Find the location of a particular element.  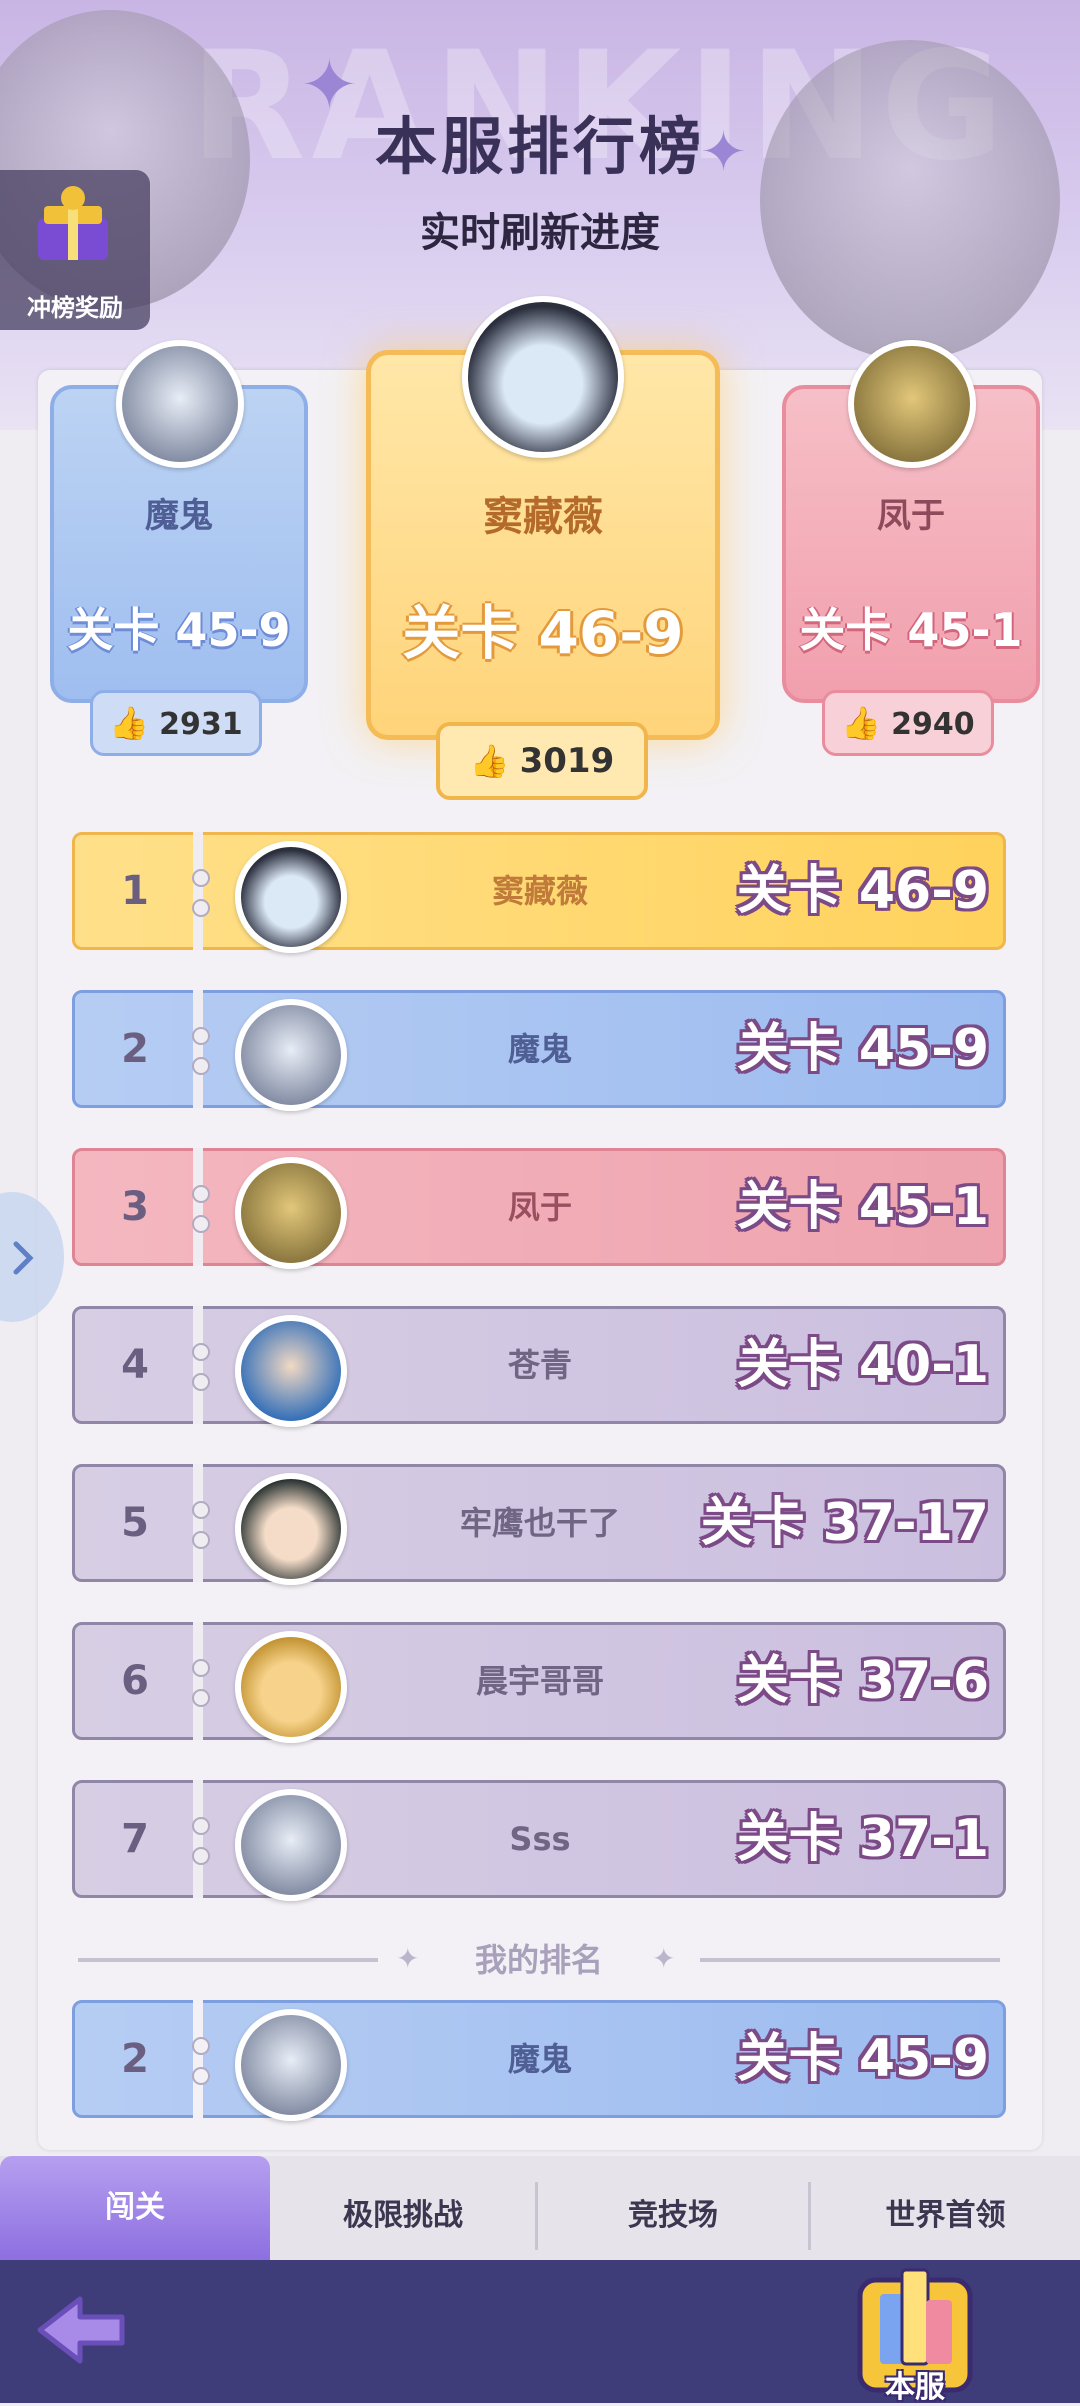

row-player-name: 凤于 is located at coordinates (539, 1207).